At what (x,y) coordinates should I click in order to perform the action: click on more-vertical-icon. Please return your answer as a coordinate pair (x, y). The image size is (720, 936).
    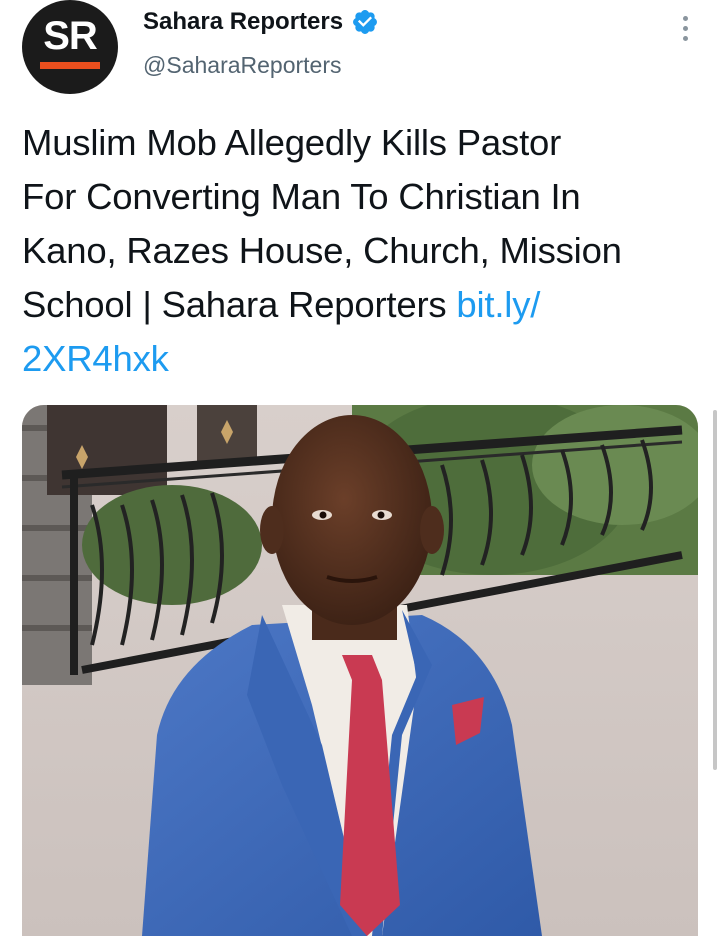
    Looking at the image, I should click on (685, 28).